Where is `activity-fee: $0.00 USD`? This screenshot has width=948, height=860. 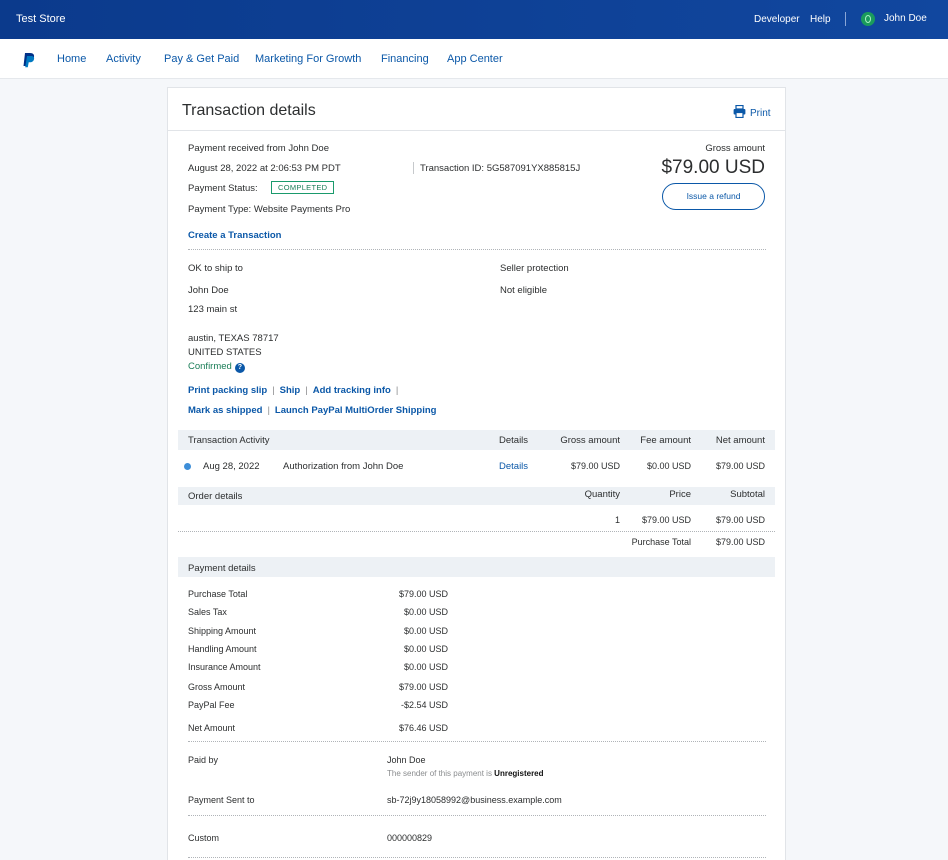 activity-fee: $0.00 USD is located at coordinates (668, 466).